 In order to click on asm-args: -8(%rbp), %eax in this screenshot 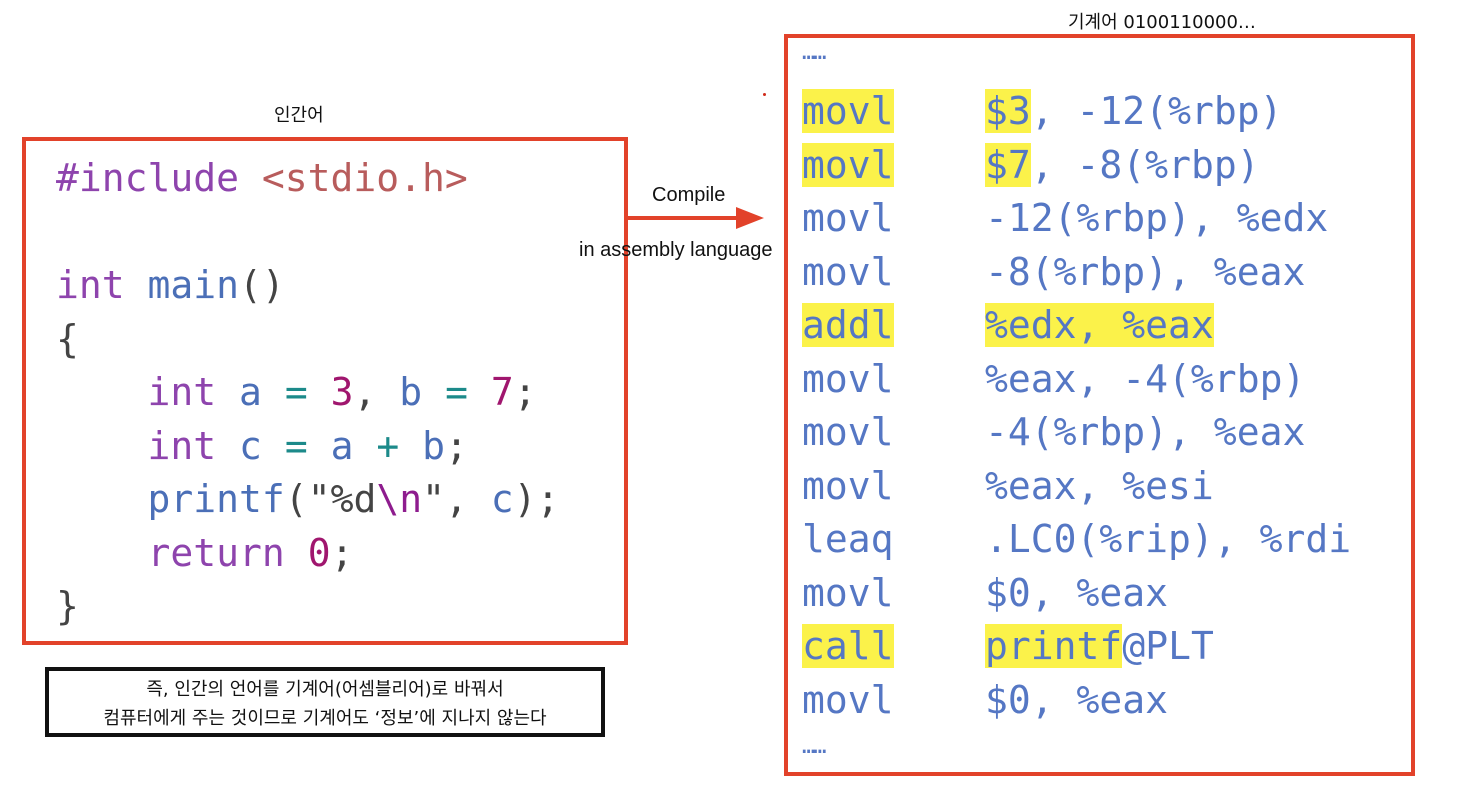, I will do `click(1145, 271)`.